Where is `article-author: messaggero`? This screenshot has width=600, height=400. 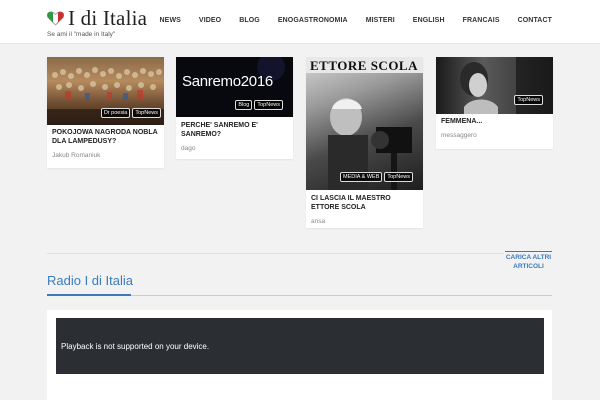
article-author: messaggero is located at coordinates (459, 135).